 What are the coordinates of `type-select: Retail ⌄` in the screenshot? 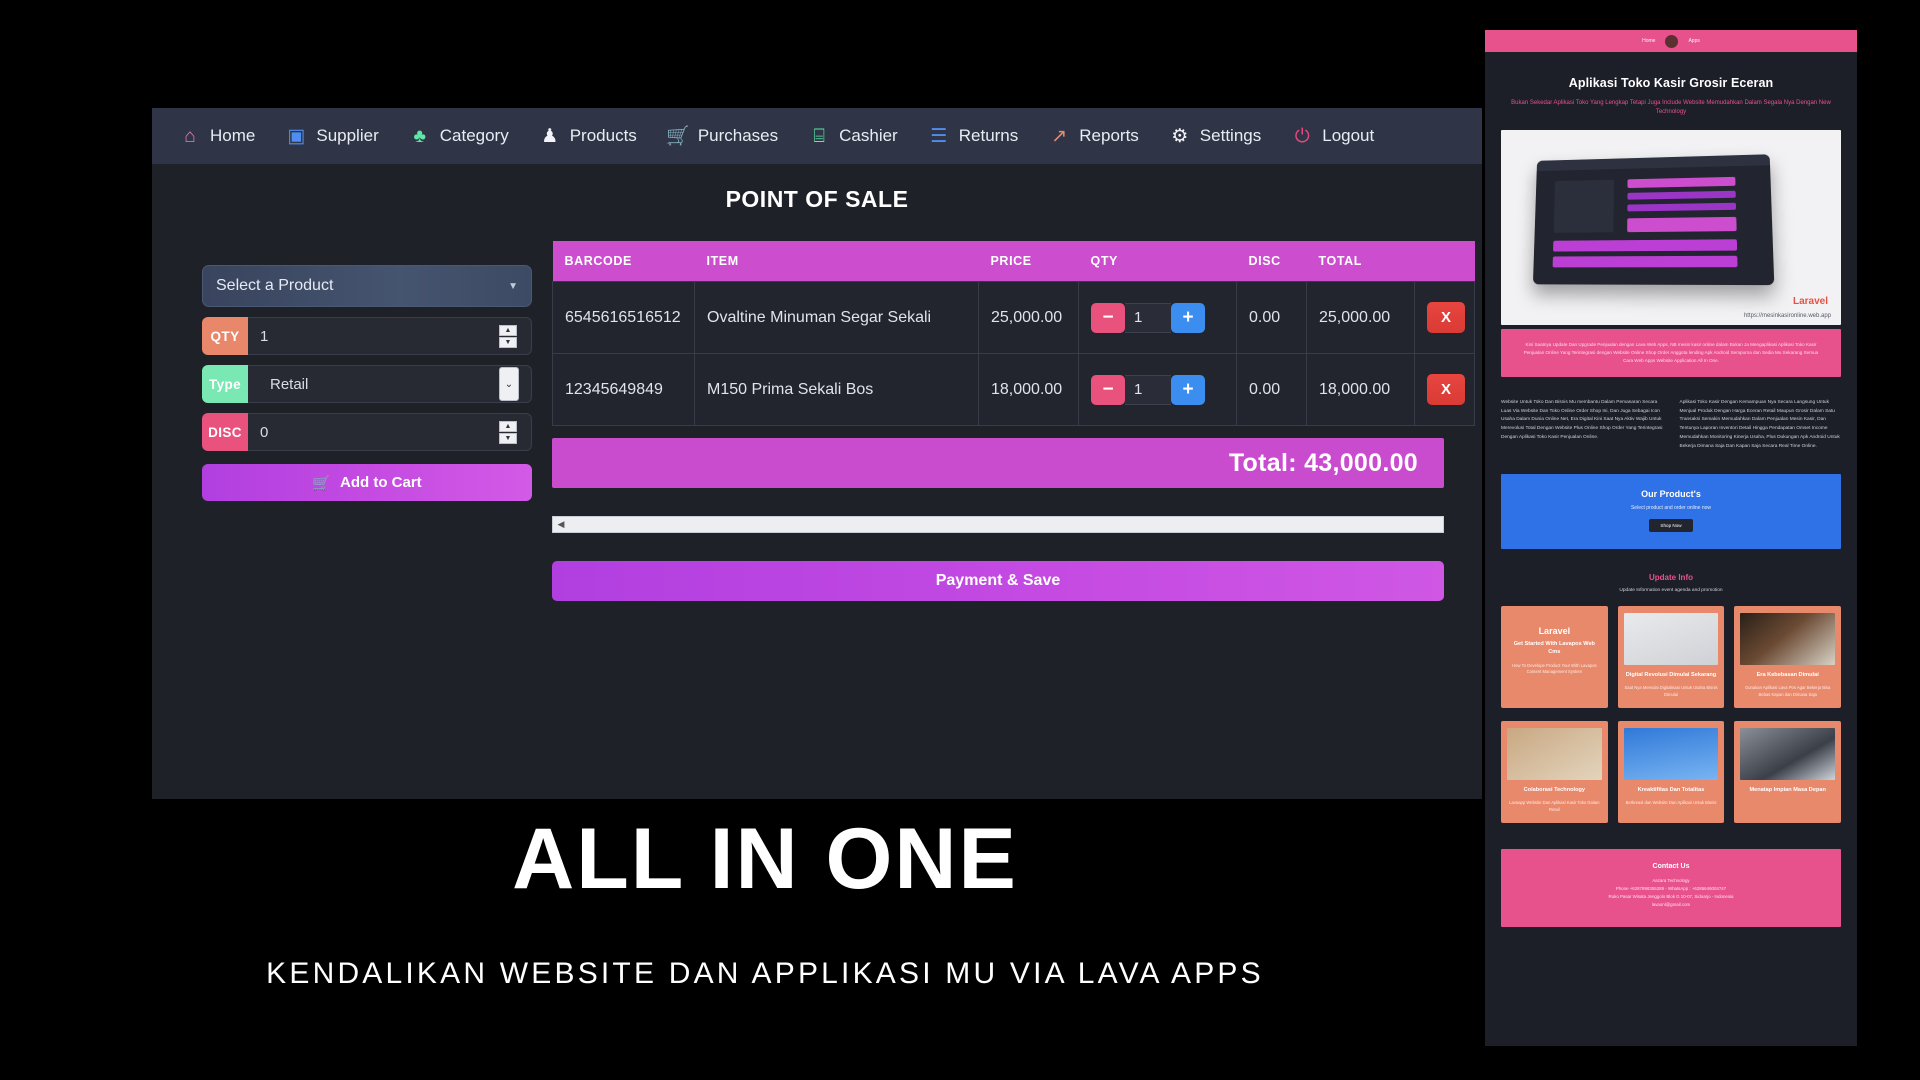 It's located at (390, 384).